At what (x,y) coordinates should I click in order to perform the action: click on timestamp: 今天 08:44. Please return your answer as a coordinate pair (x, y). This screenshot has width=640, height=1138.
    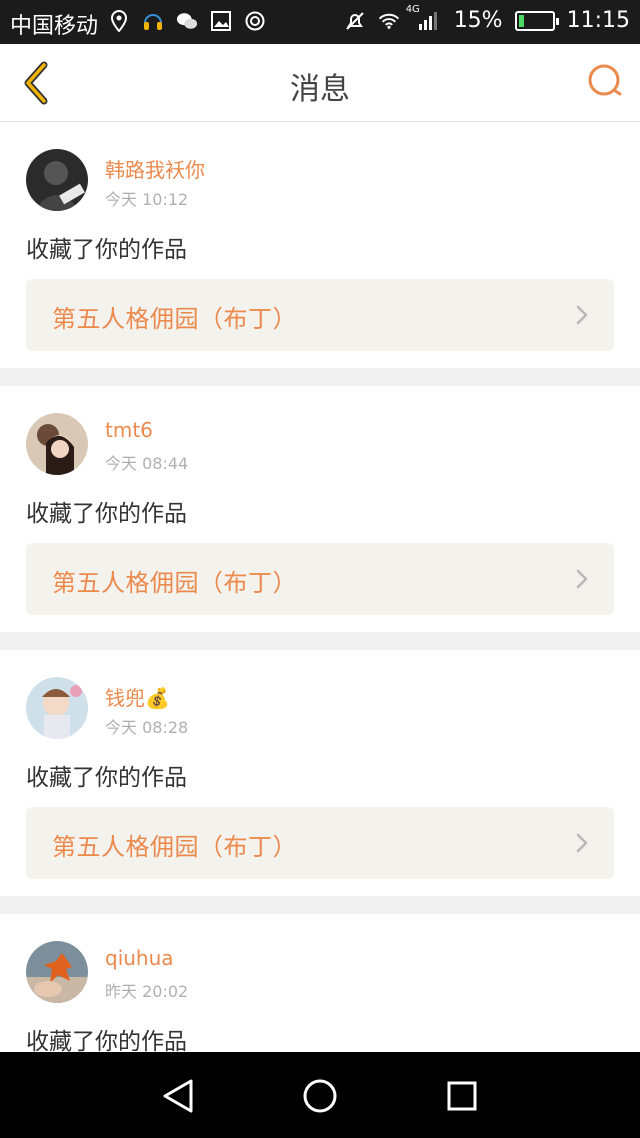
    Looking at the image, I should click on (147, 463).